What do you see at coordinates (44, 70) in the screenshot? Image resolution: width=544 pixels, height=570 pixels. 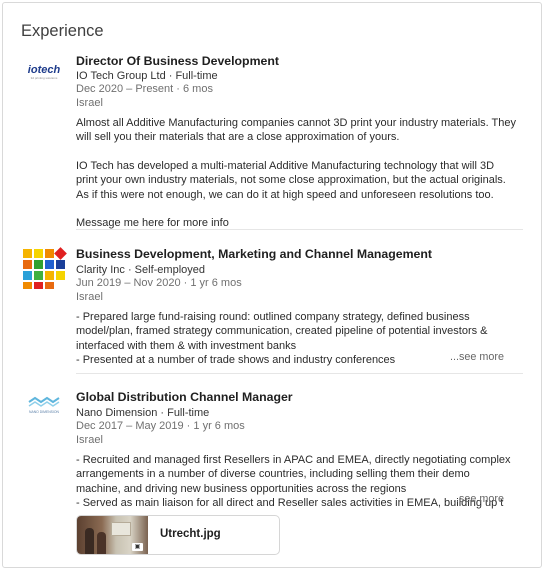 I see `iotech-logo-text: iotech` at bounding box center [44, 70].